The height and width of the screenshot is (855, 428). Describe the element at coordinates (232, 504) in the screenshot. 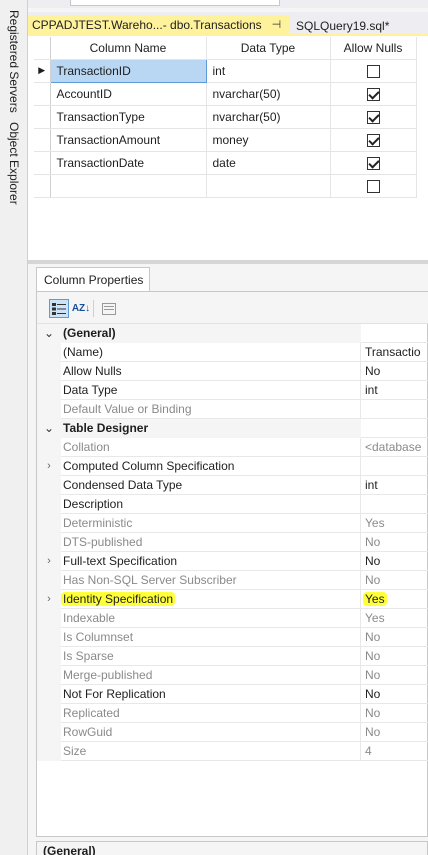

I see `property-row: Description` at that location.